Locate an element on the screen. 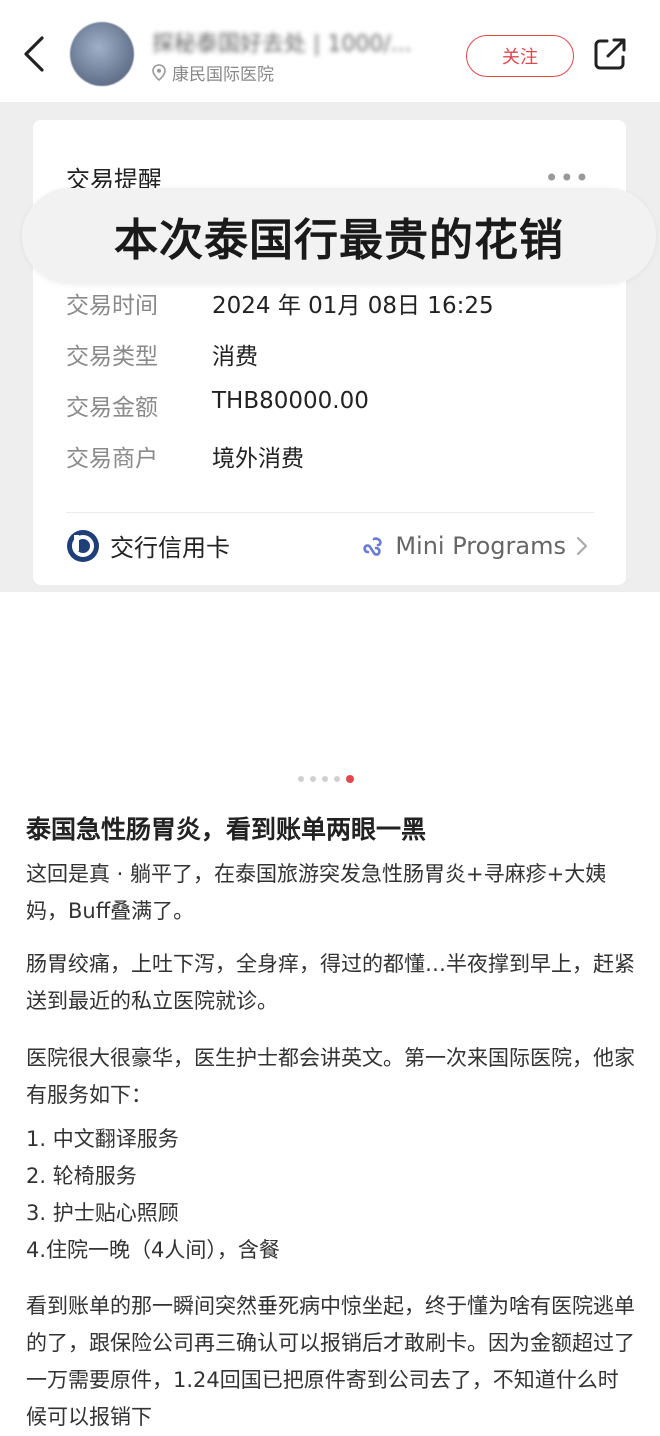 The width and height of the screenshot is (660, 1436). transaction-amount-row: 交易金额 THB80000.00 is located at coordinates (217, 405).